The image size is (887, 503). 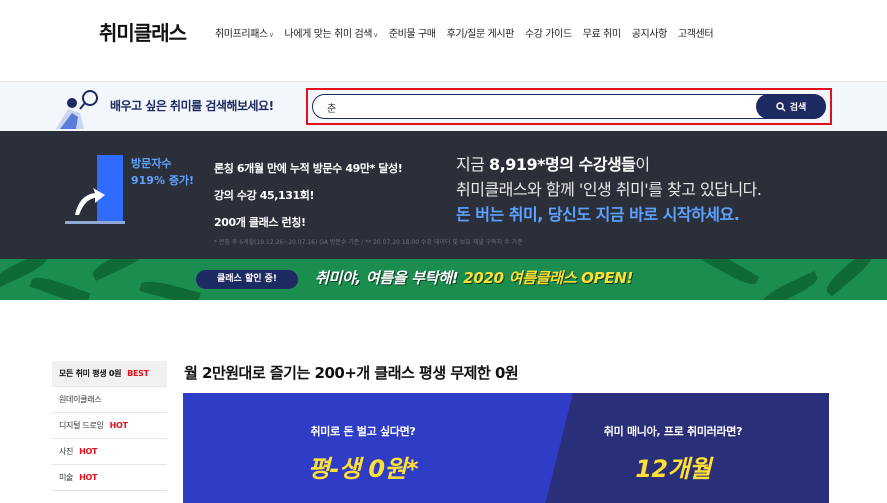 I want to click on nav-item: 고객센터, so click(x=695, y=32).